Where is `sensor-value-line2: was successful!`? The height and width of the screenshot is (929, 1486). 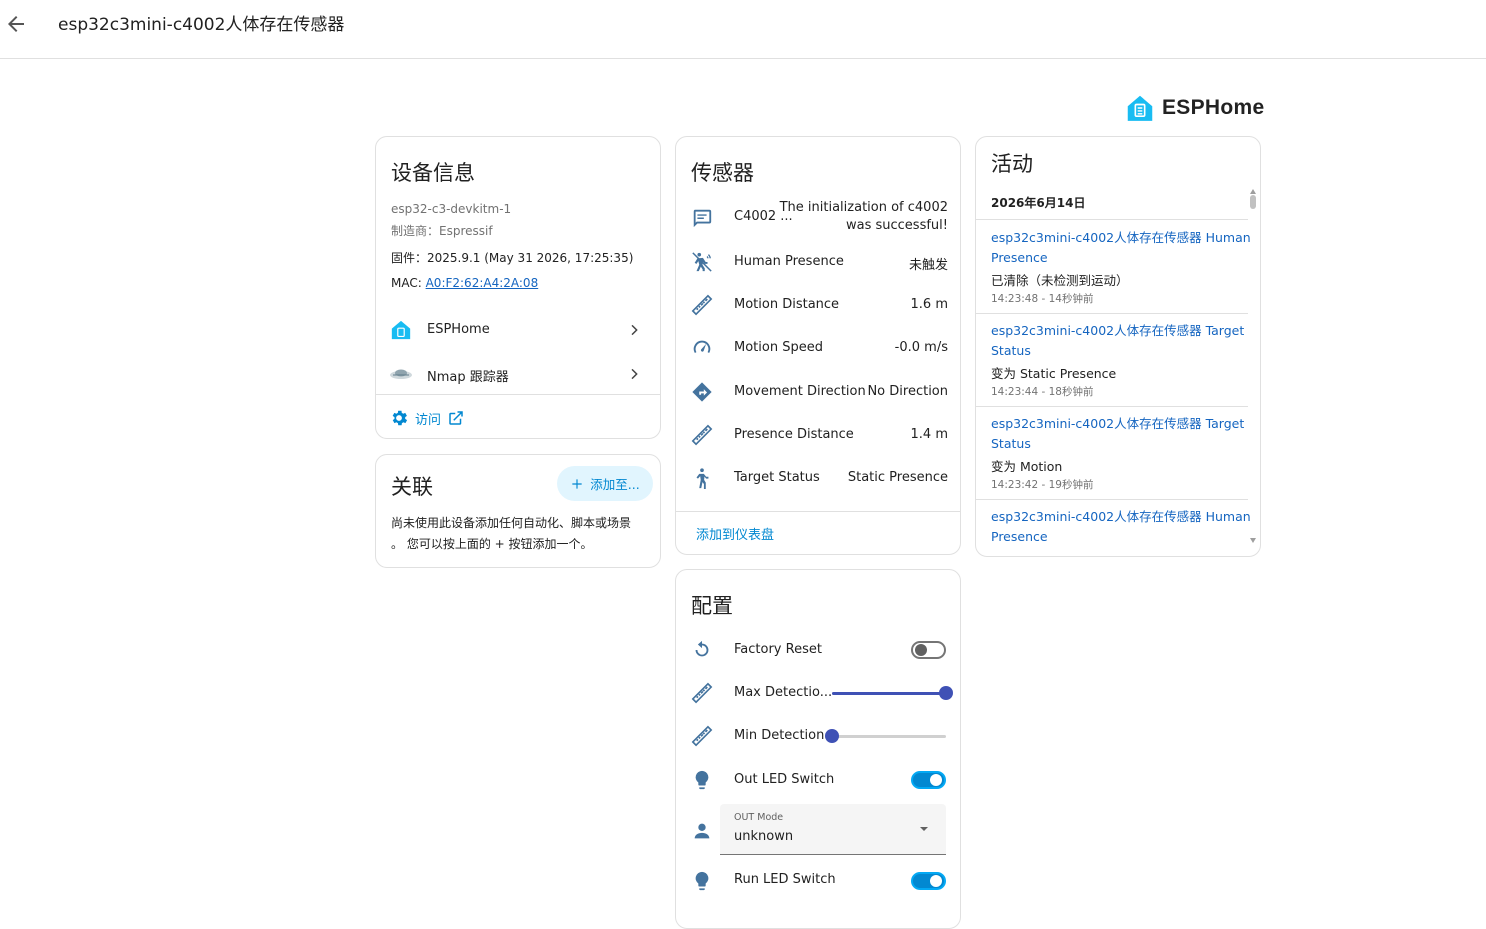
sensor-value-line2: was successful! is located at coordinates (897, 225).